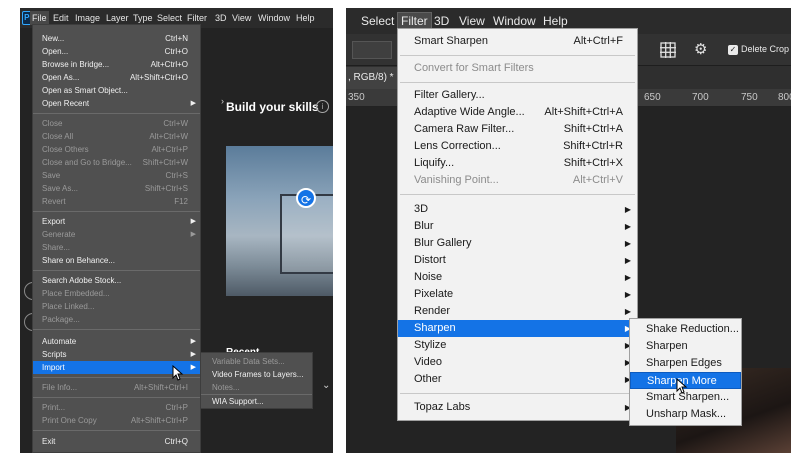  Describe the element at coordinates (61, 18) in the screenshot. I see `menu-edit: Edit` at that location.